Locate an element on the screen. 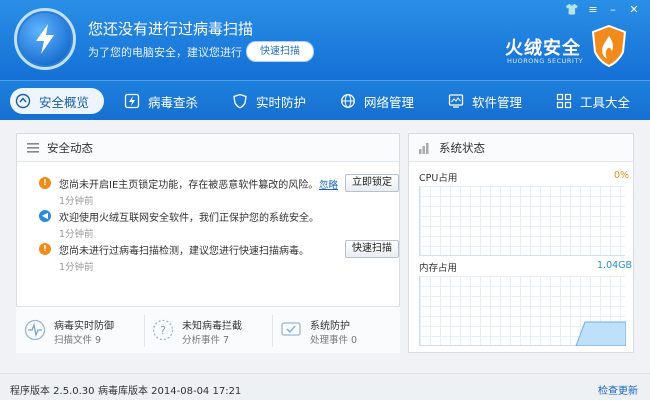  tab-tools: 工具大全 is located at coordinates (593, 101).